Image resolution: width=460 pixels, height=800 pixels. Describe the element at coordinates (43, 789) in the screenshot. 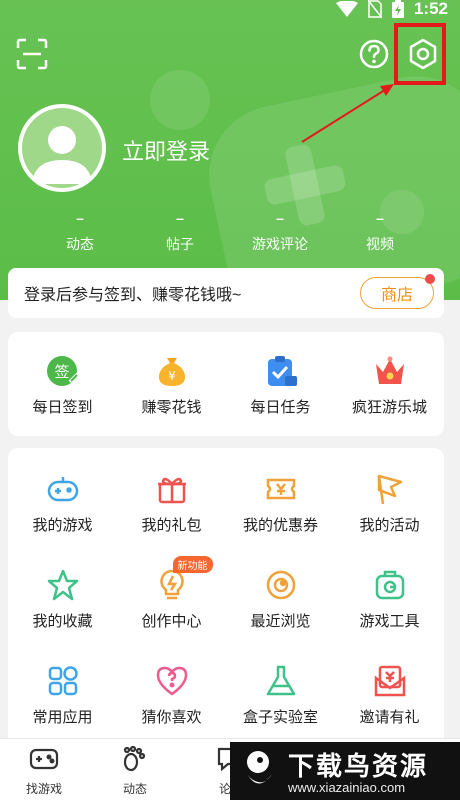

I see `tab-label: 找游戏` at that location.